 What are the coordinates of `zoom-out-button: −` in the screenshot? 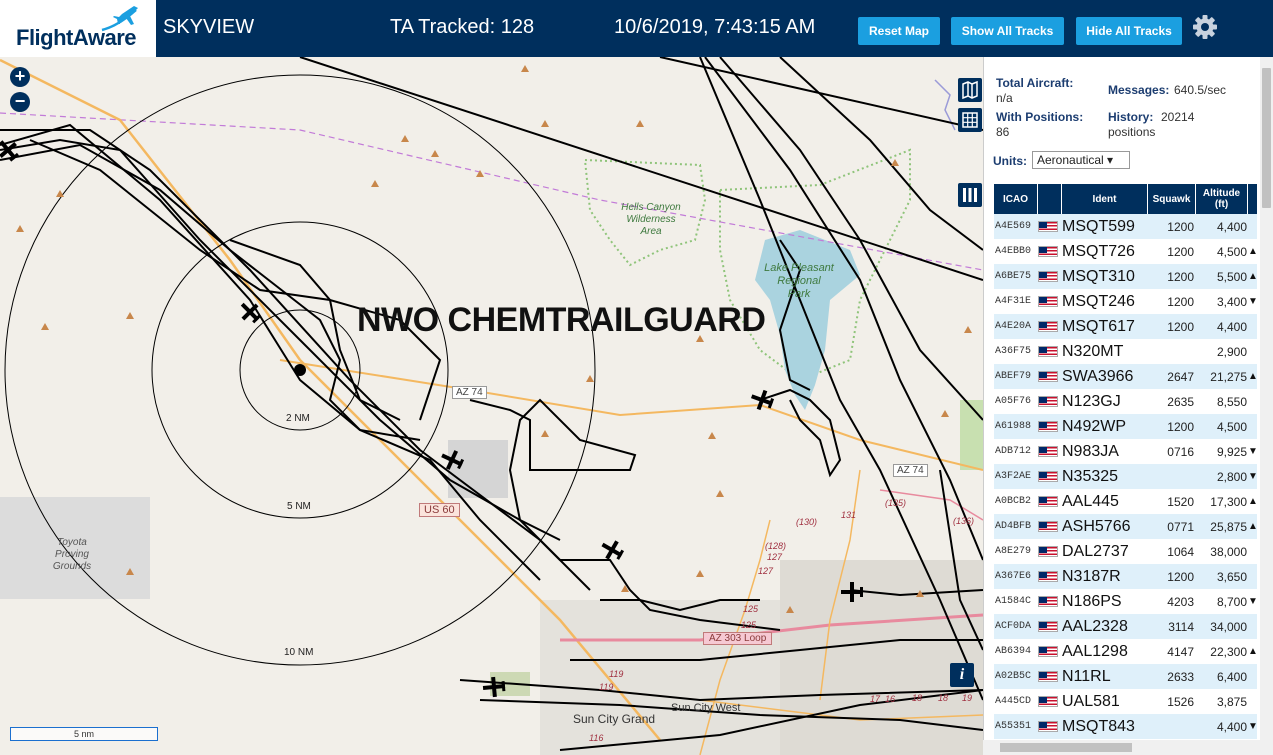 It's located at (20, 102).